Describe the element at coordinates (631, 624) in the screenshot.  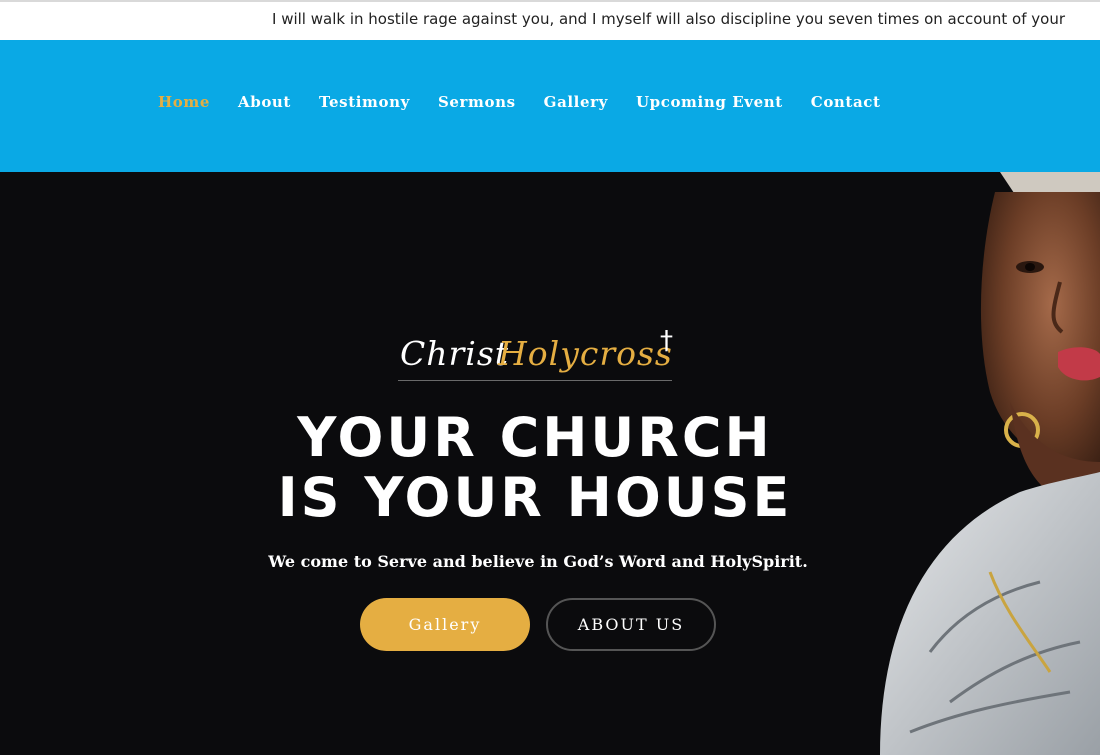
I see `about-us-button: ABOUT US` at that location.